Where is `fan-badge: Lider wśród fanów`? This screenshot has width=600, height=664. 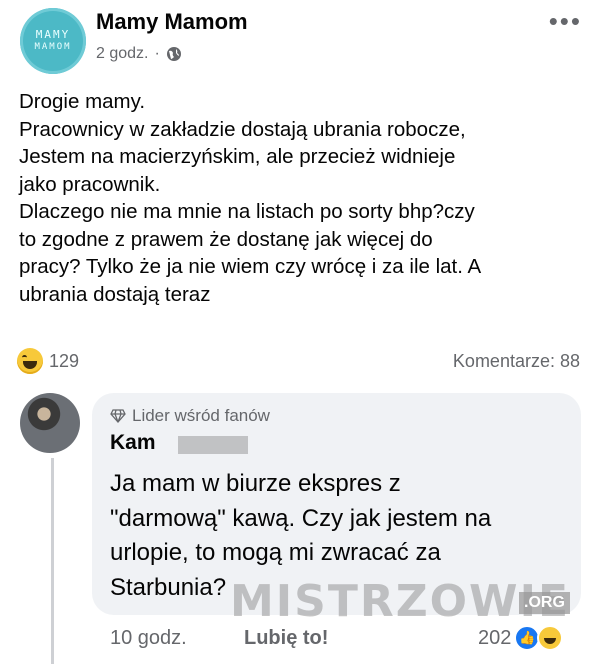 fan-badge: Lider wśród fanów is located at coordinates (190, 416).